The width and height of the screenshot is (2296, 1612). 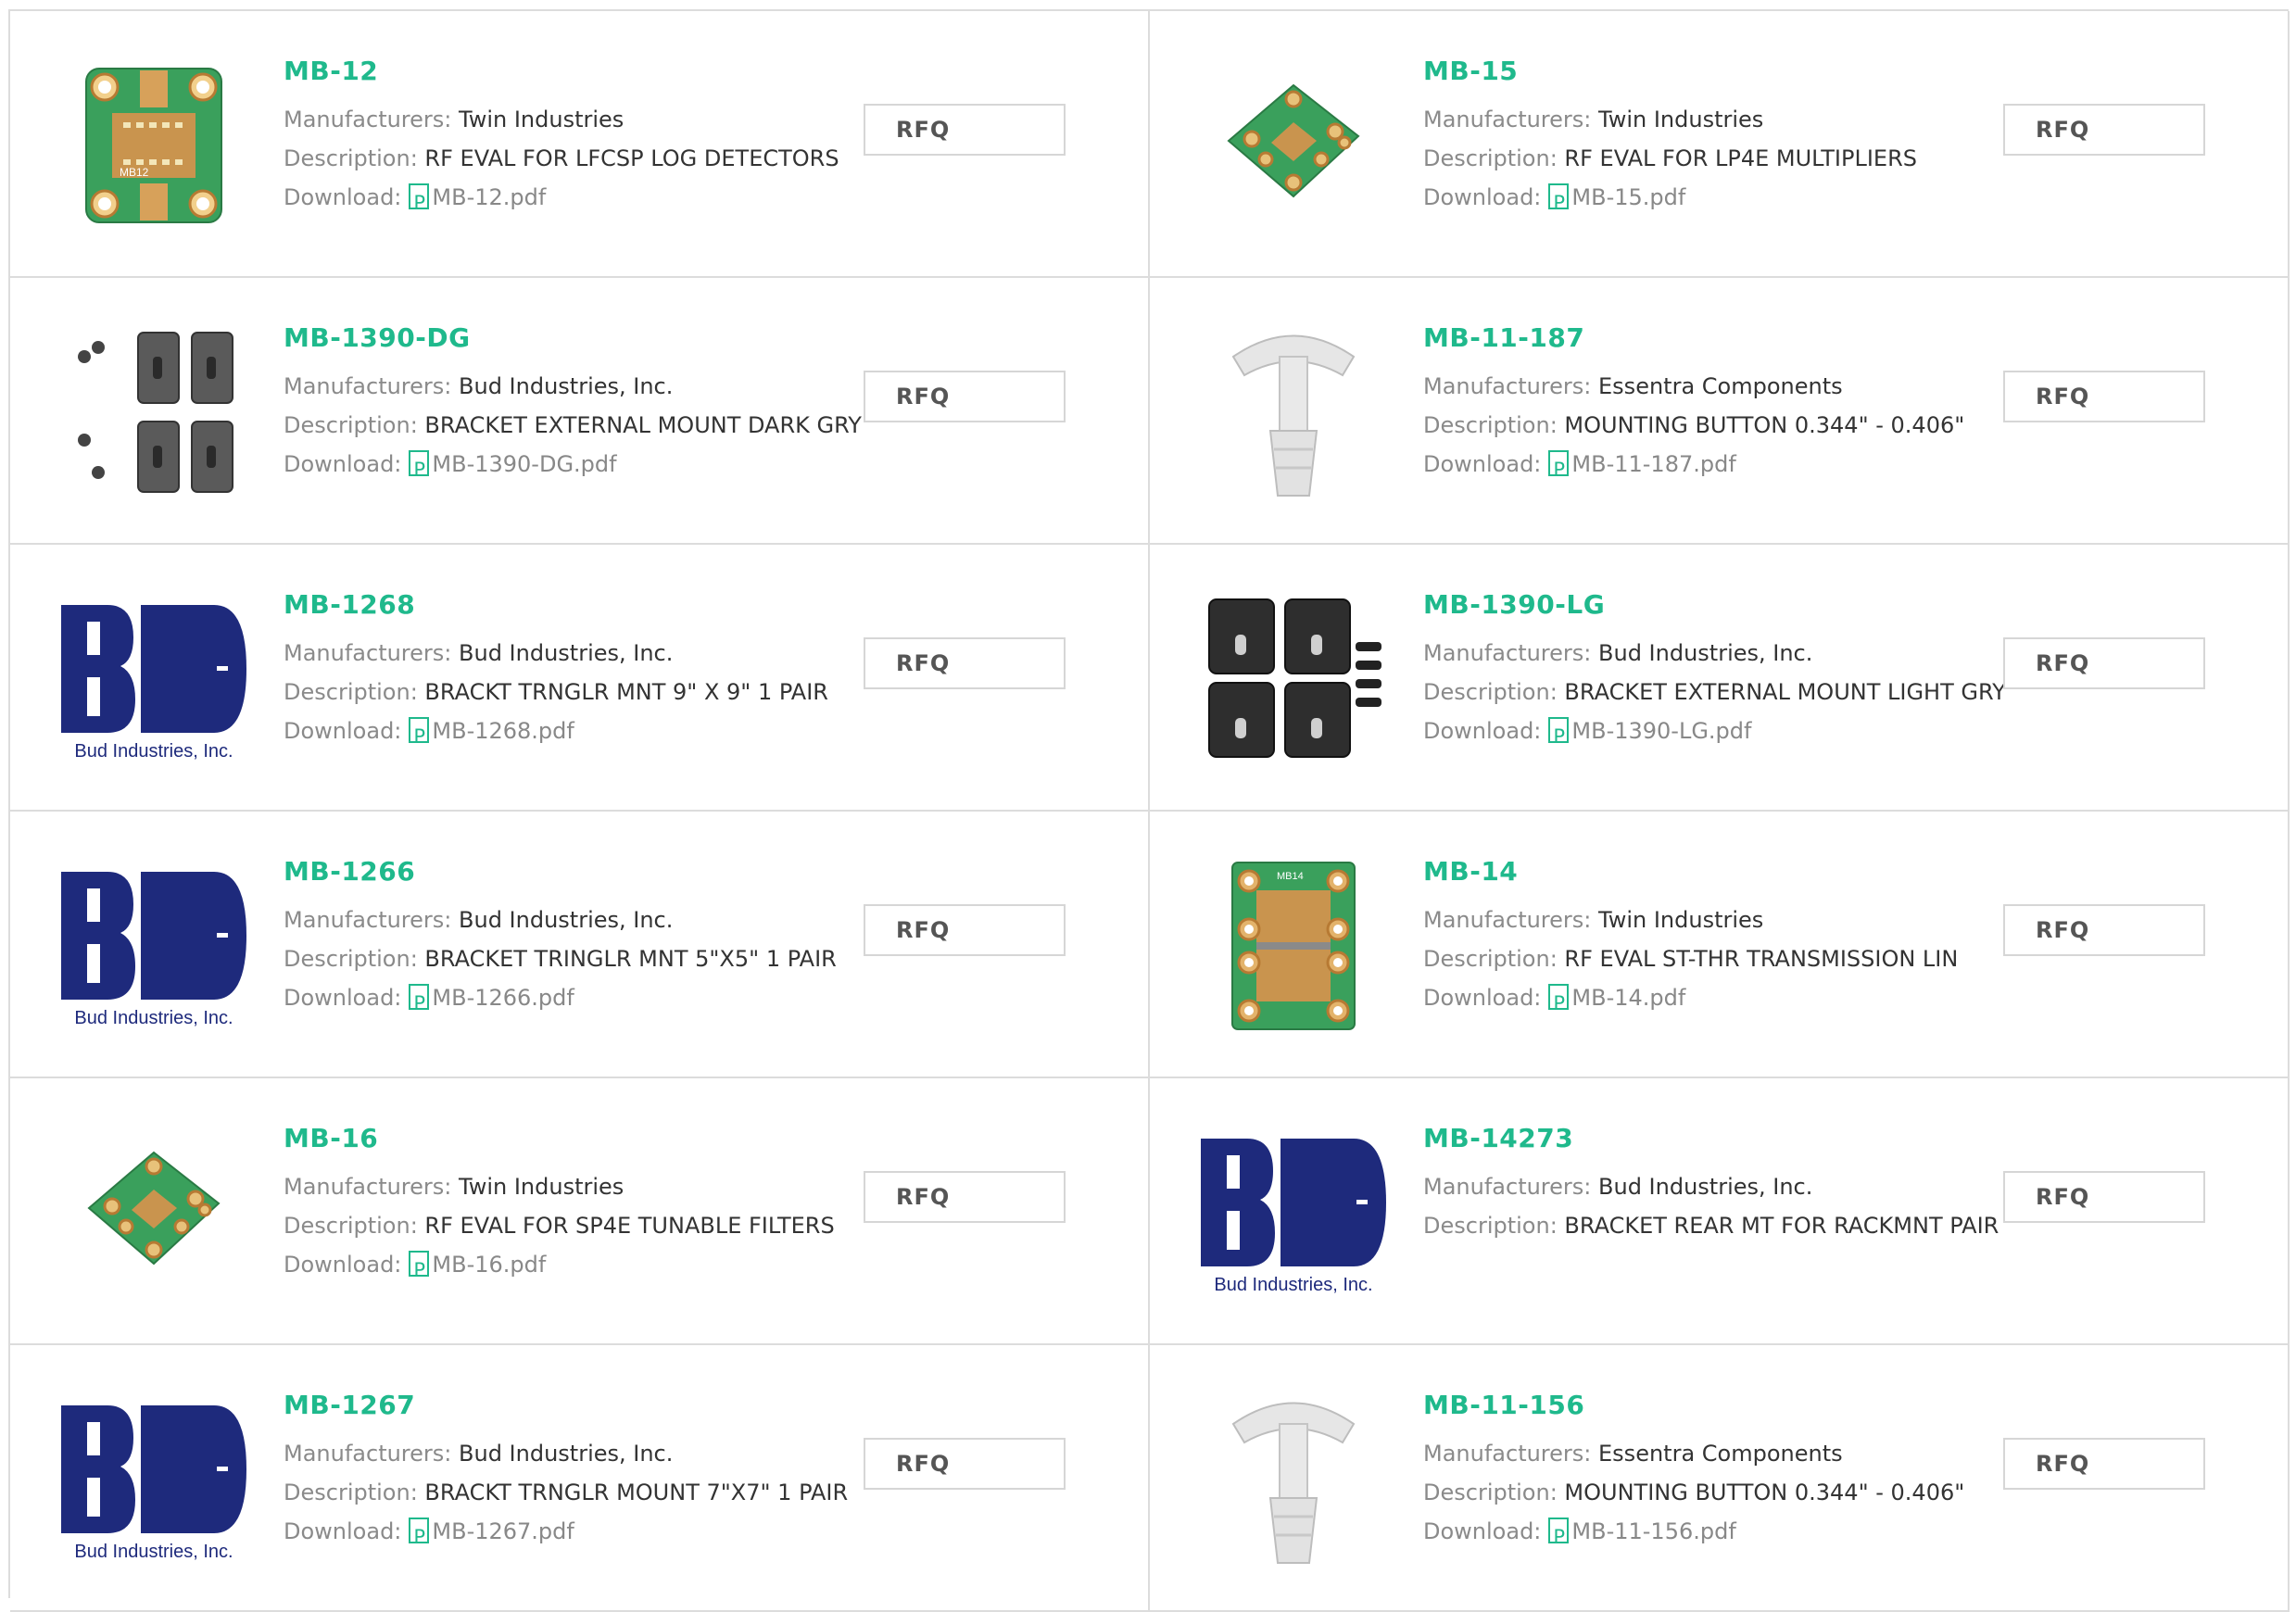 What do you see at coordinates (154, 145) in the screenshot?
I see `pcb-board-mb12-image: MB12` at bounding box center [154, 145].